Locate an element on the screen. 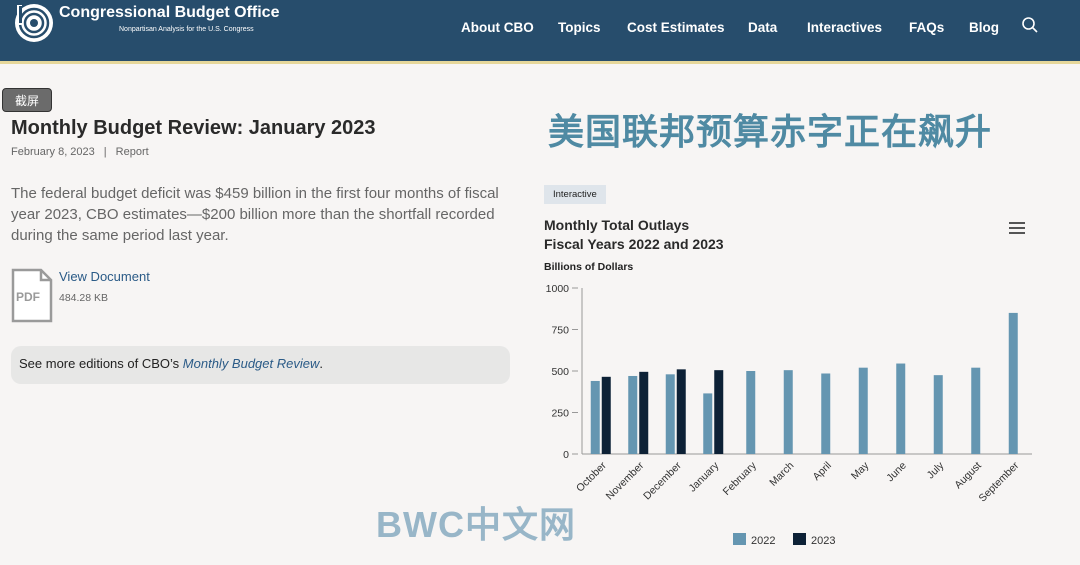  more-editions-suffix: . is located at coordinates (321, 363).